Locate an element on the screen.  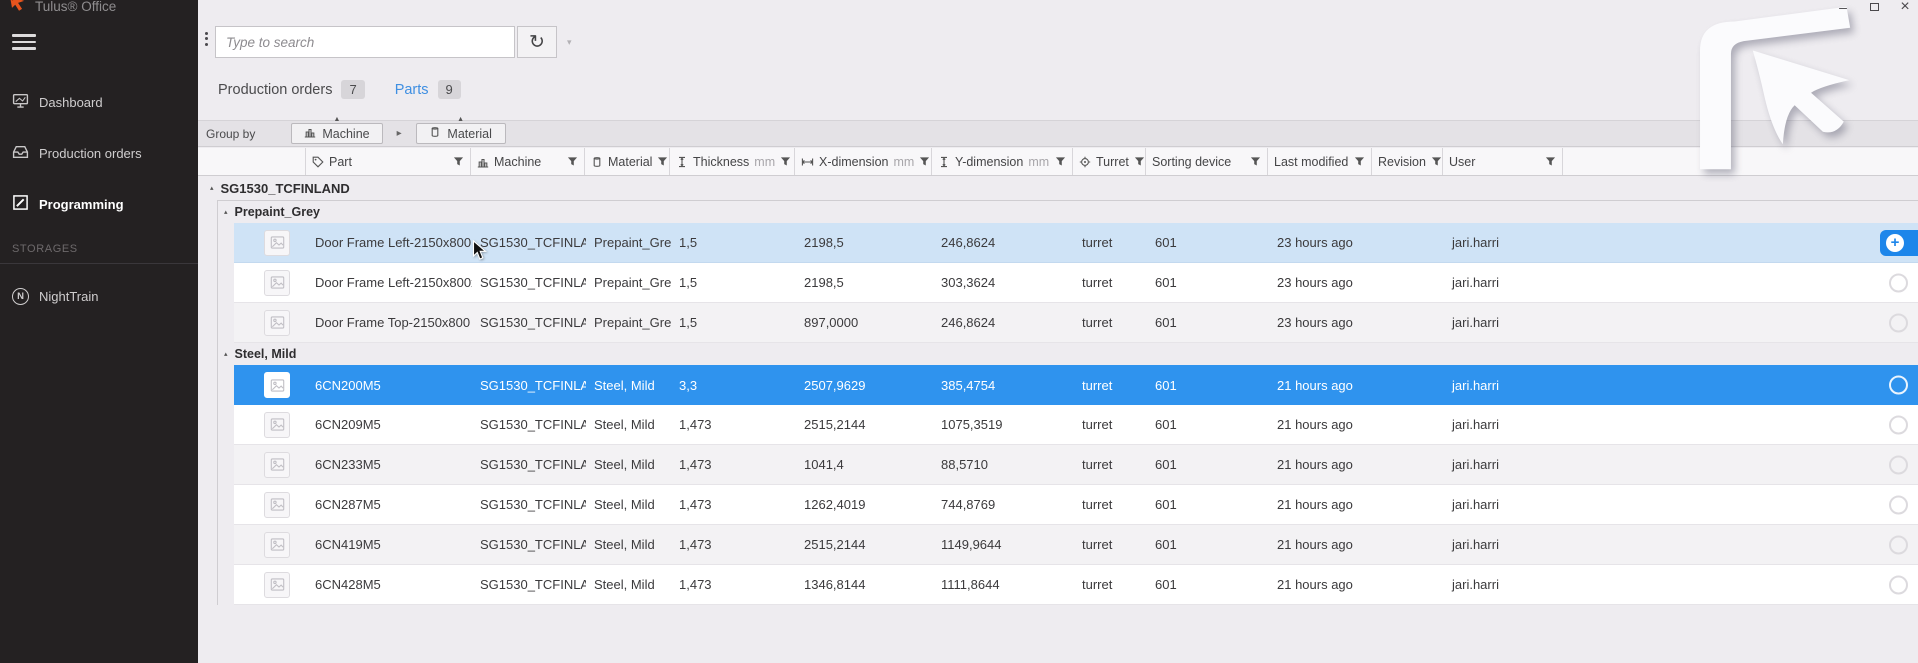
search-input is located at coordinates (365, 42).